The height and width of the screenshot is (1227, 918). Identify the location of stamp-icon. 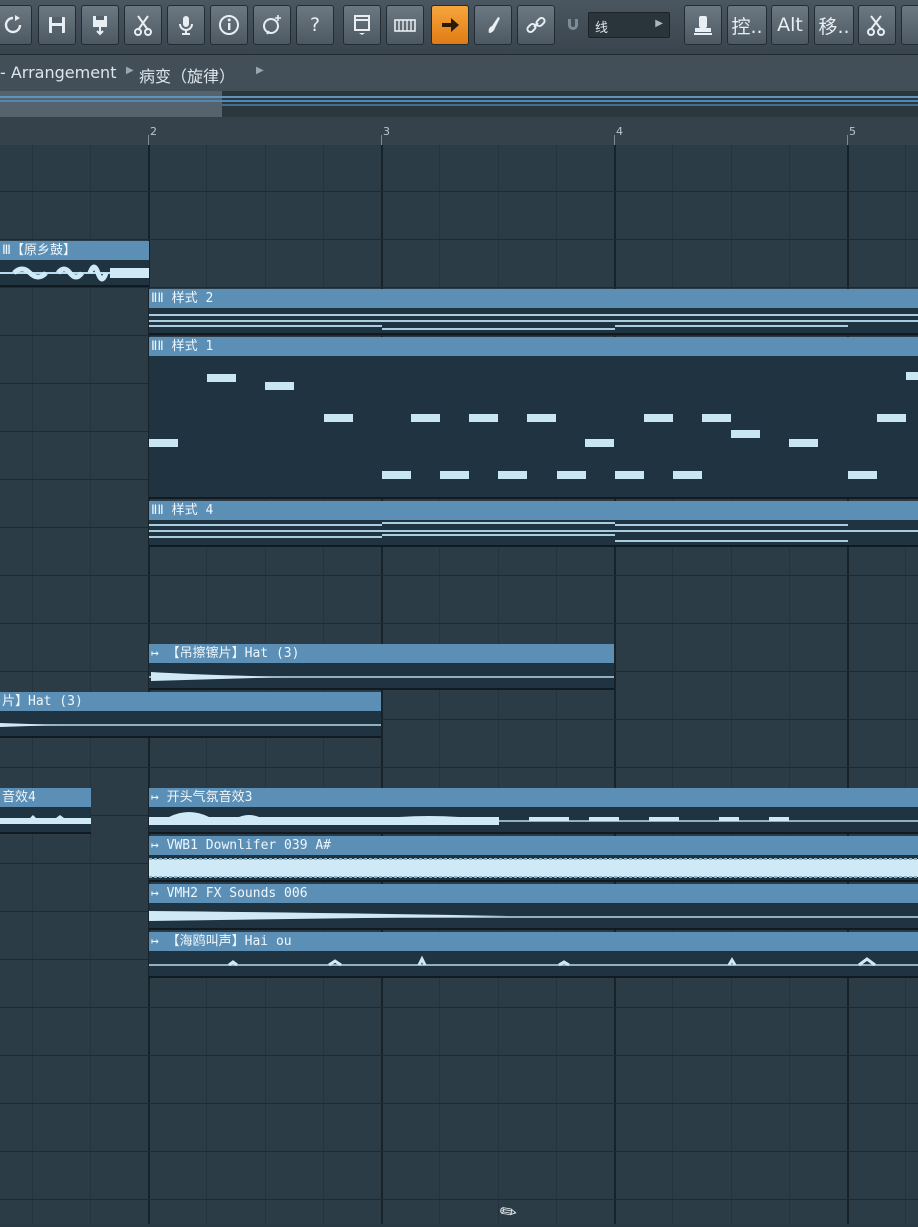
(703, 25).